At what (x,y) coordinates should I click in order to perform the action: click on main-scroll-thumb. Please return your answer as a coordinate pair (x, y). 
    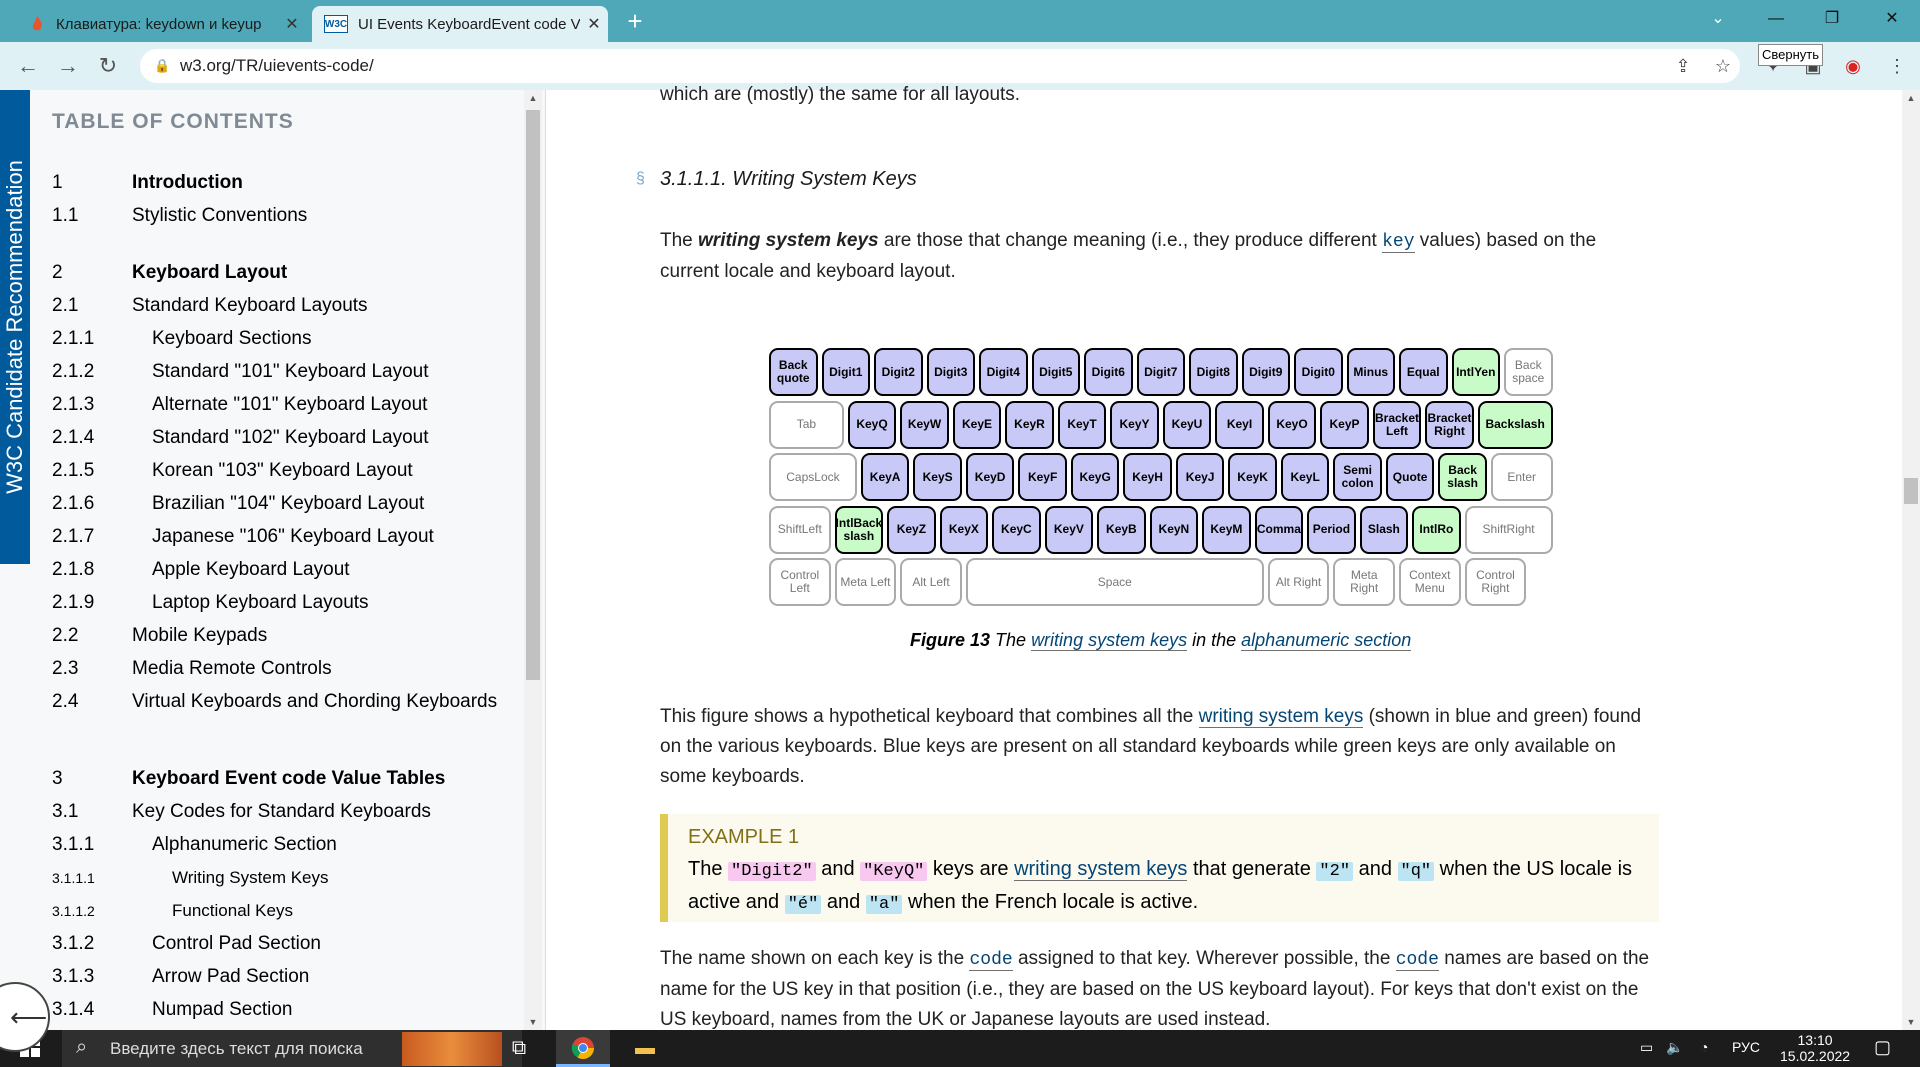
    Looking at the image, I should click on (1911, 491).